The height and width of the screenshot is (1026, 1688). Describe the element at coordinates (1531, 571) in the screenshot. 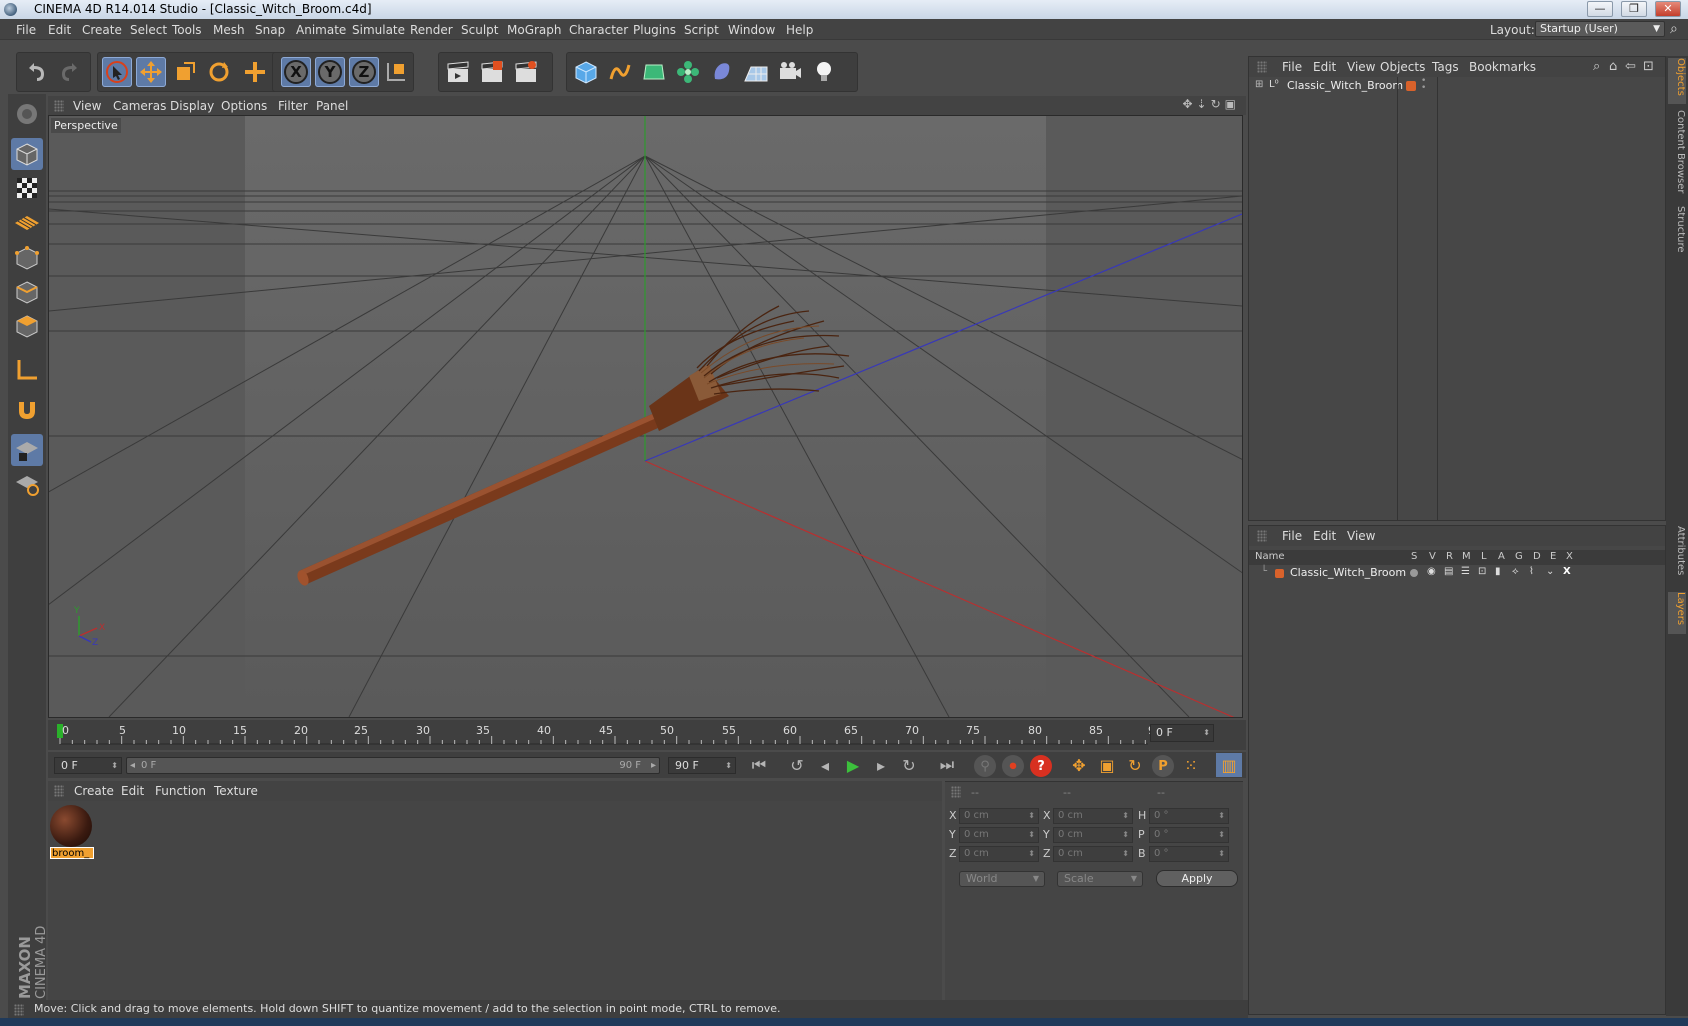

I see `deformer-icon: ⌇` at that location.